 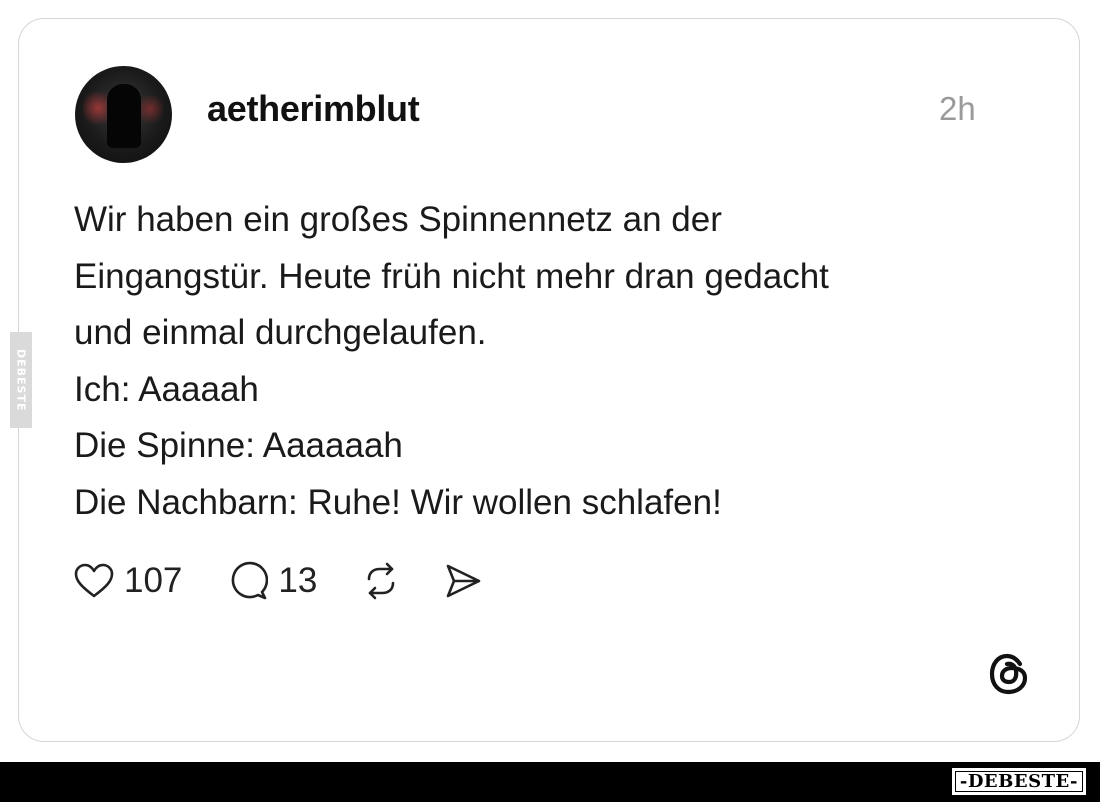 I want to click on post-text-line: Wir haben ein großes Spinnennetz an der, so click(x=398, y=219).